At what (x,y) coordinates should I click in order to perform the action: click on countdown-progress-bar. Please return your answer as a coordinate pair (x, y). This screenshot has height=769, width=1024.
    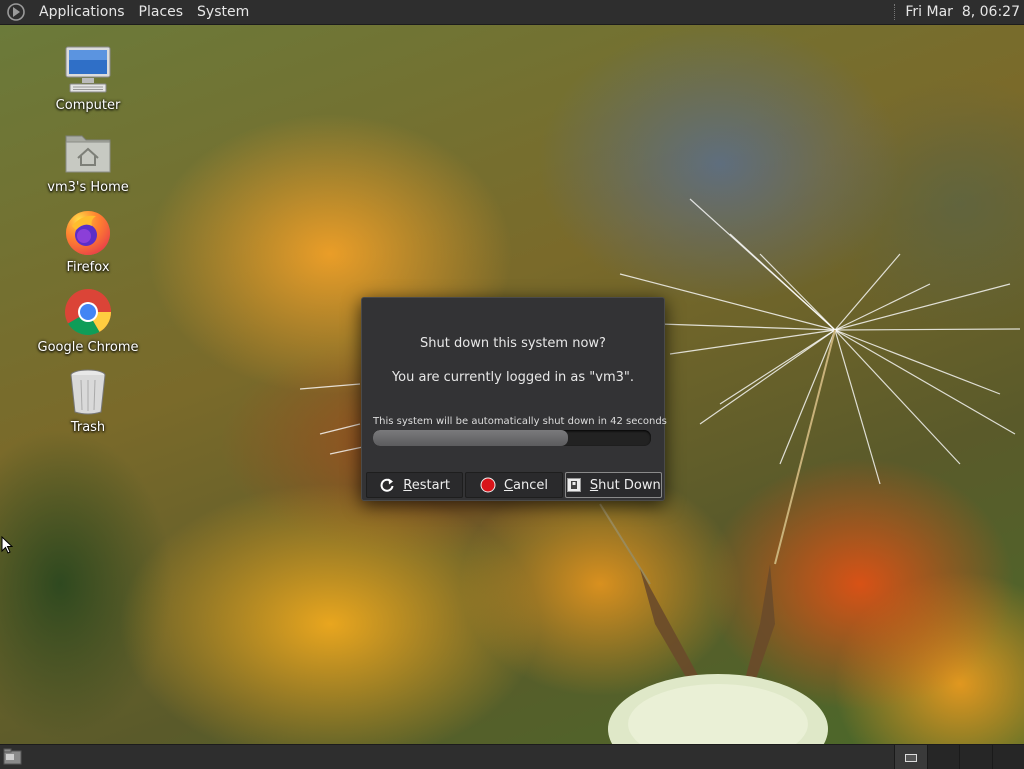
    Looking at the image, I should click on (512, 438).